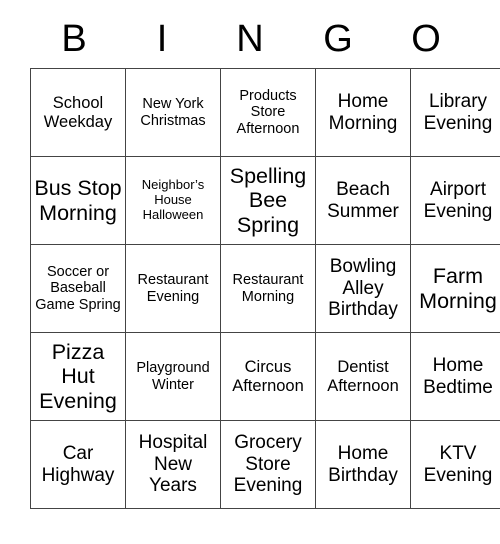  Describe the element at coordinates (363, 464) in the screenshot. I see `bingo-cell: Home Birthday` at that location.